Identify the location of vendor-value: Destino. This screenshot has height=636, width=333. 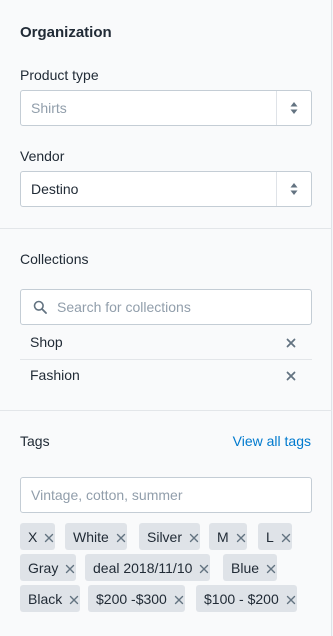
(55, 189).